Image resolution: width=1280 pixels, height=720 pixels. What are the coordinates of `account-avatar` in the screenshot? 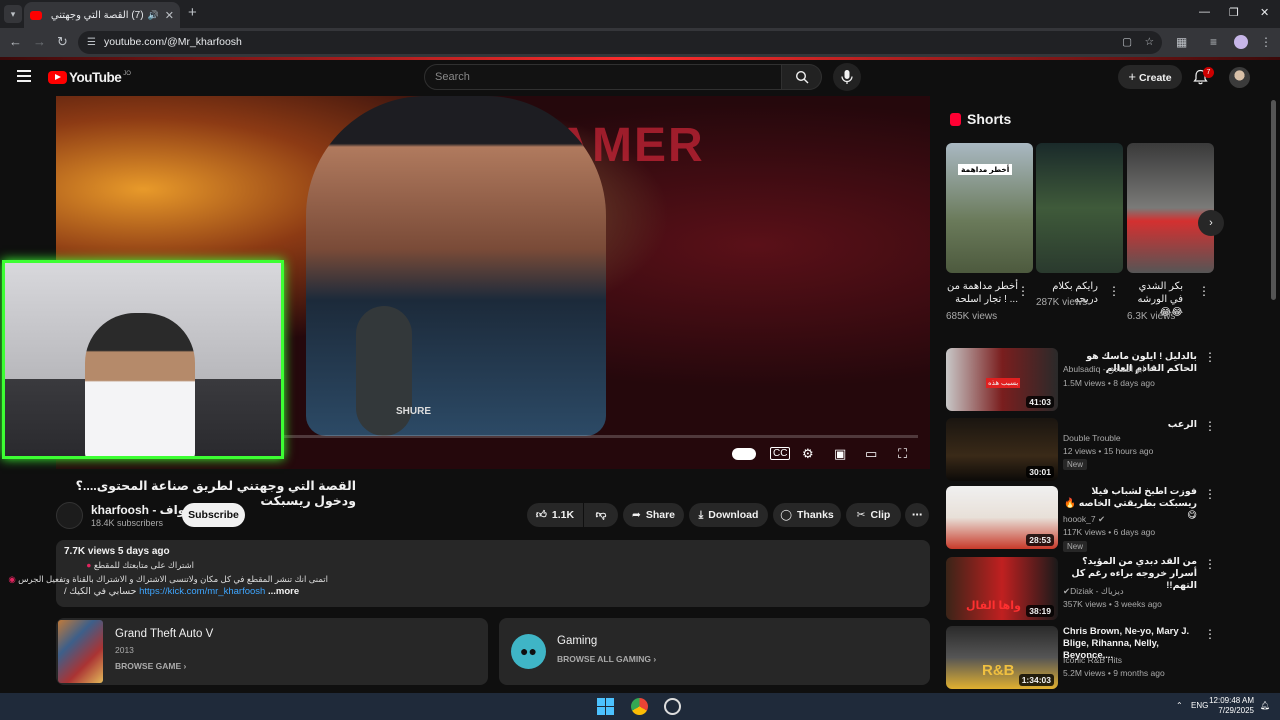 It's located at (1239, 77).